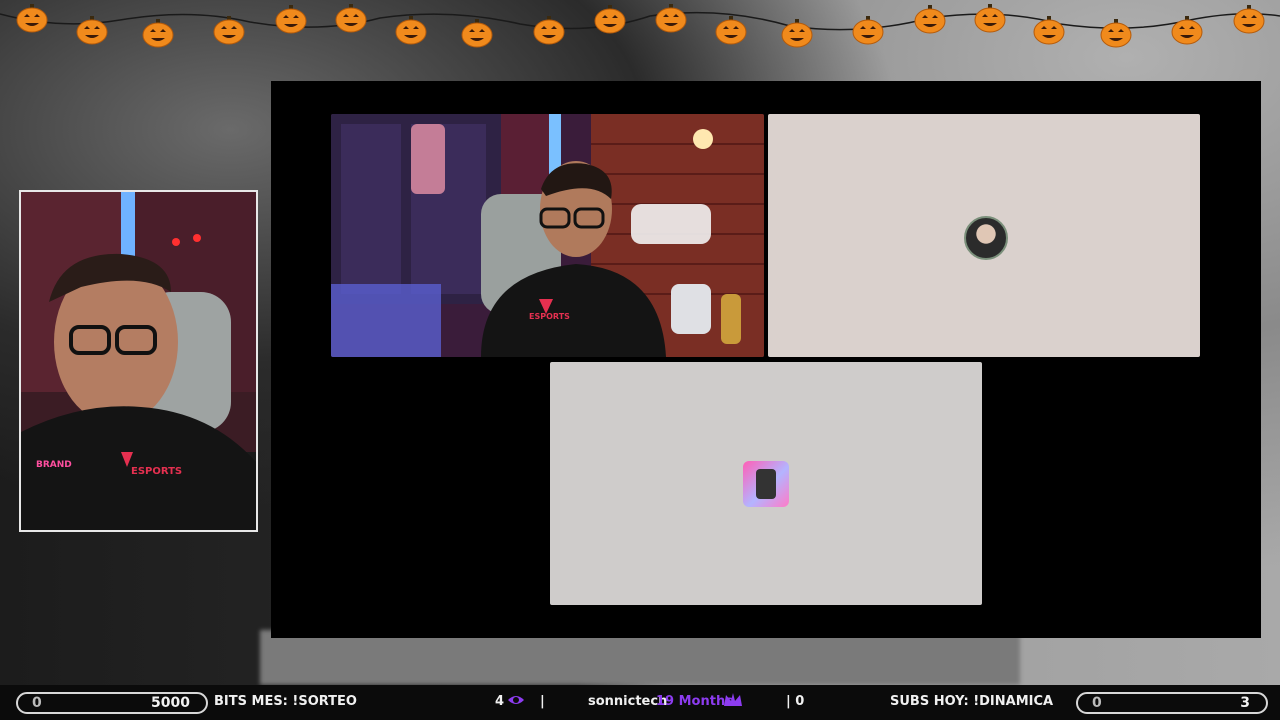 The image size is (1280, 720). Describe the element at coordinates (170, 703) in the screenshot. I see `bits-goal: 5000` at that location.